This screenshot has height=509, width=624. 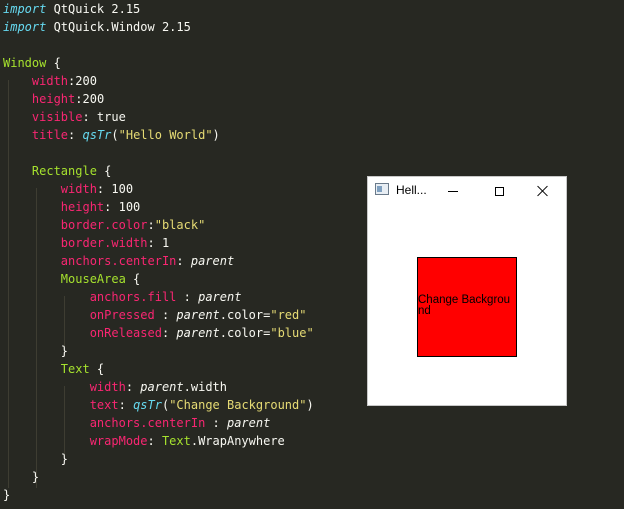 What do you see at coordinates (180, 423) in the screenshot?
I see `code-line-24: anchors.centerIn : parent` at bounding box center [180, 423].